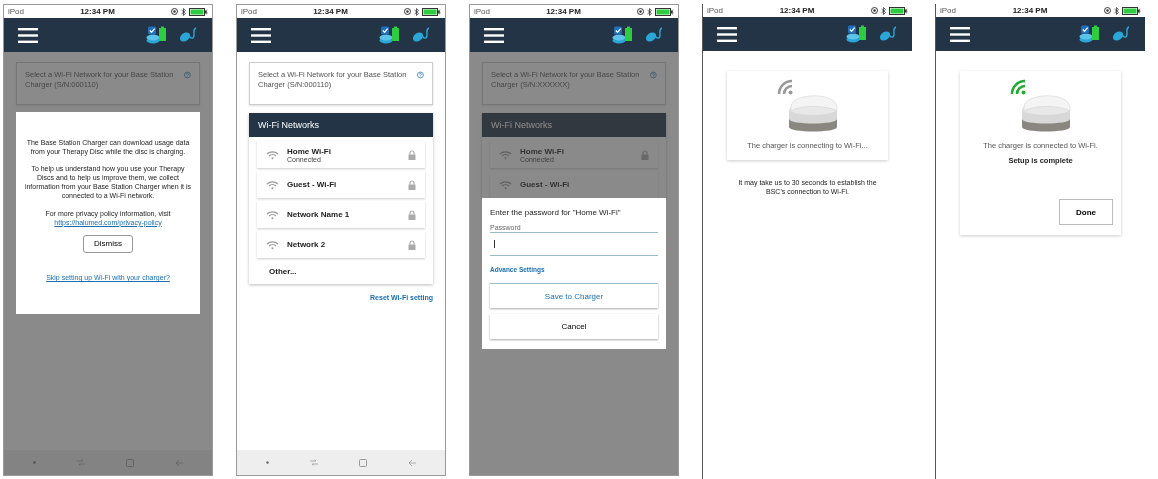 The height and width of the screenshot is (479, 1158). What do you see at coordinates (420, 75) in the screenshot?
I see `help-icon` at bounding box center [420, 75].